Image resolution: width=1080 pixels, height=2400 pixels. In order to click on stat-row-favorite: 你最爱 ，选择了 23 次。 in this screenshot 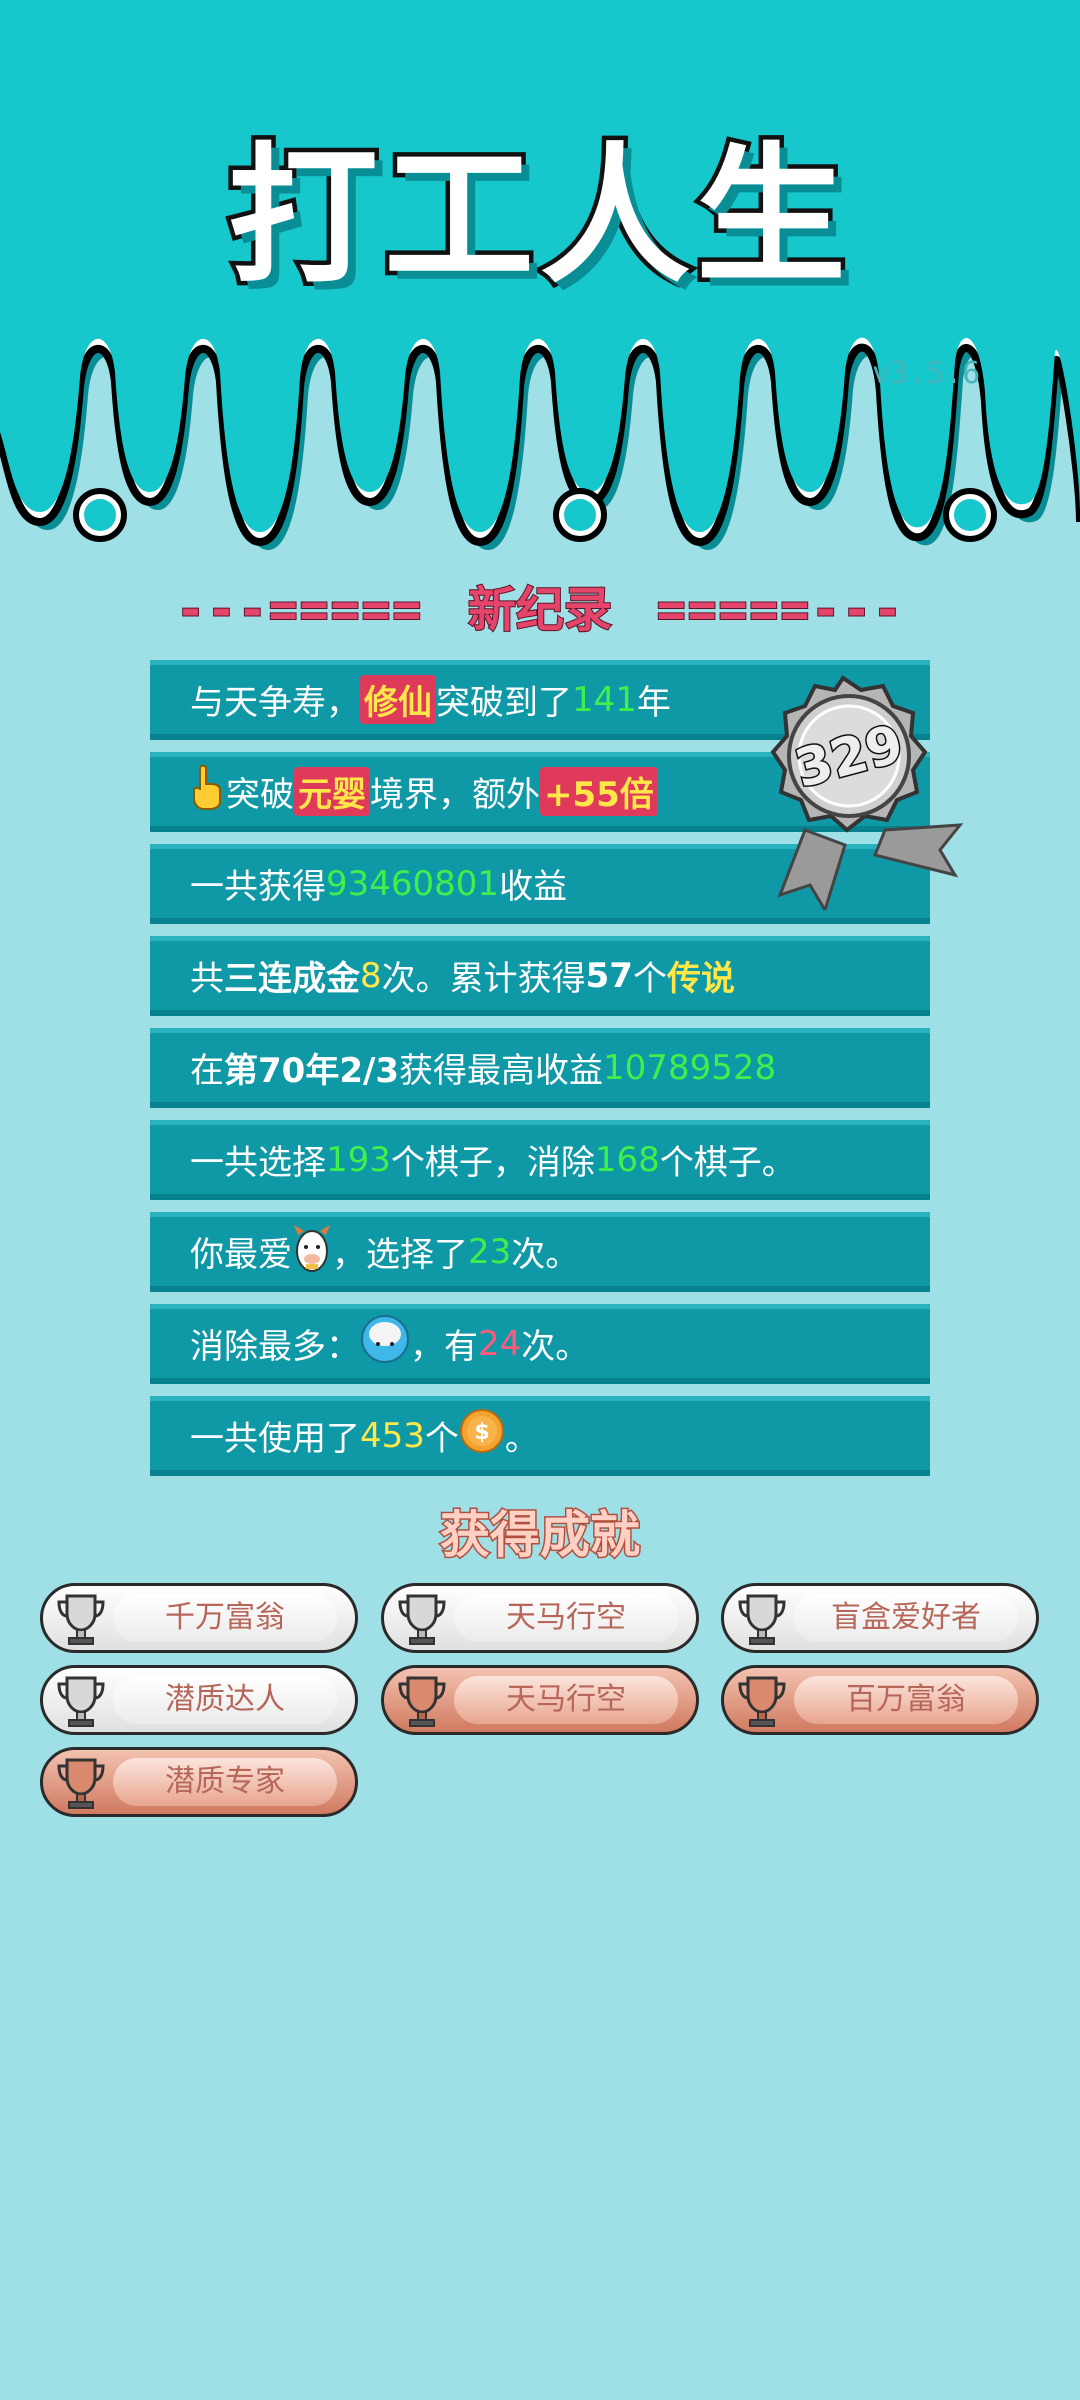, I will do `click(540, 1252)`.